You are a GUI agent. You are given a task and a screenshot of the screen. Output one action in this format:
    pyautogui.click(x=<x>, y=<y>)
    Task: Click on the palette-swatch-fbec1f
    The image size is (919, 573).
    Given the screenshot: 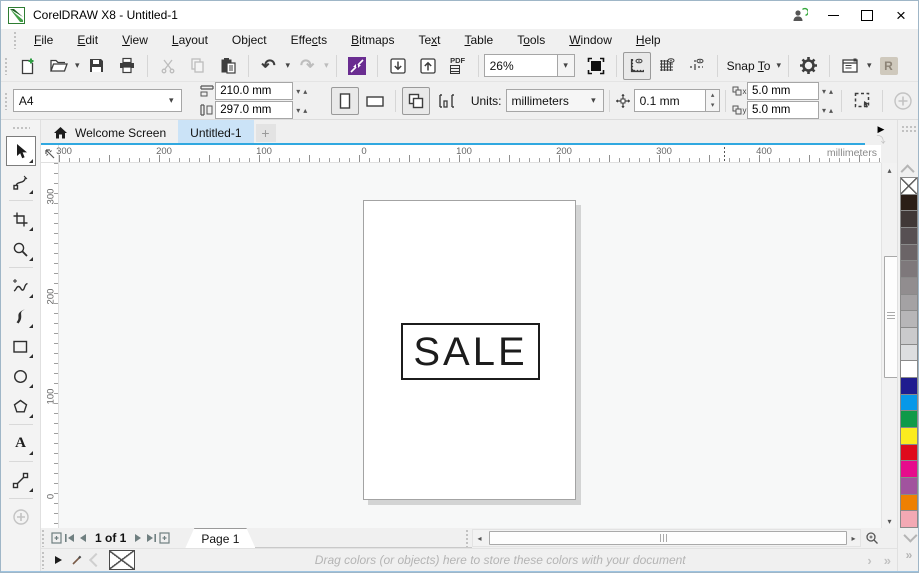 What is the action you would take?
    pyautogui.click(x=909, y=436)
    